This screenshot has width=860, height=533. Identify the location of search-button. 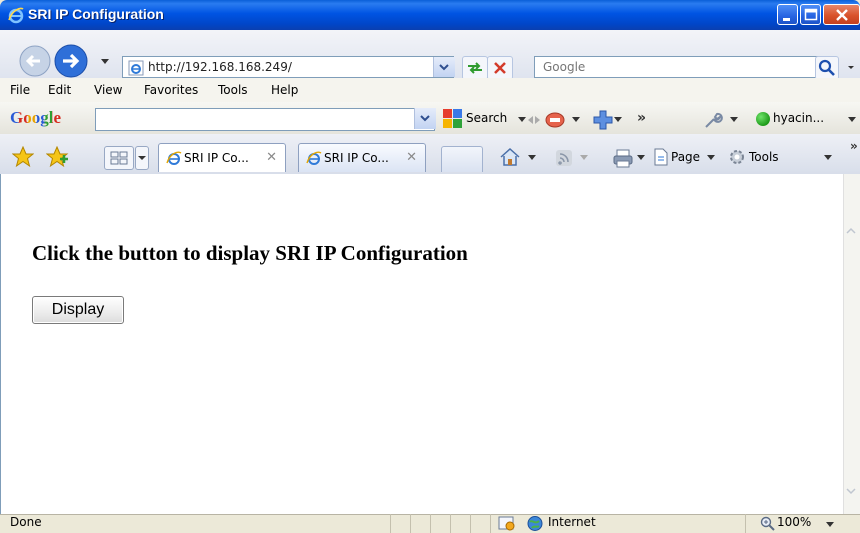
(827, 68).